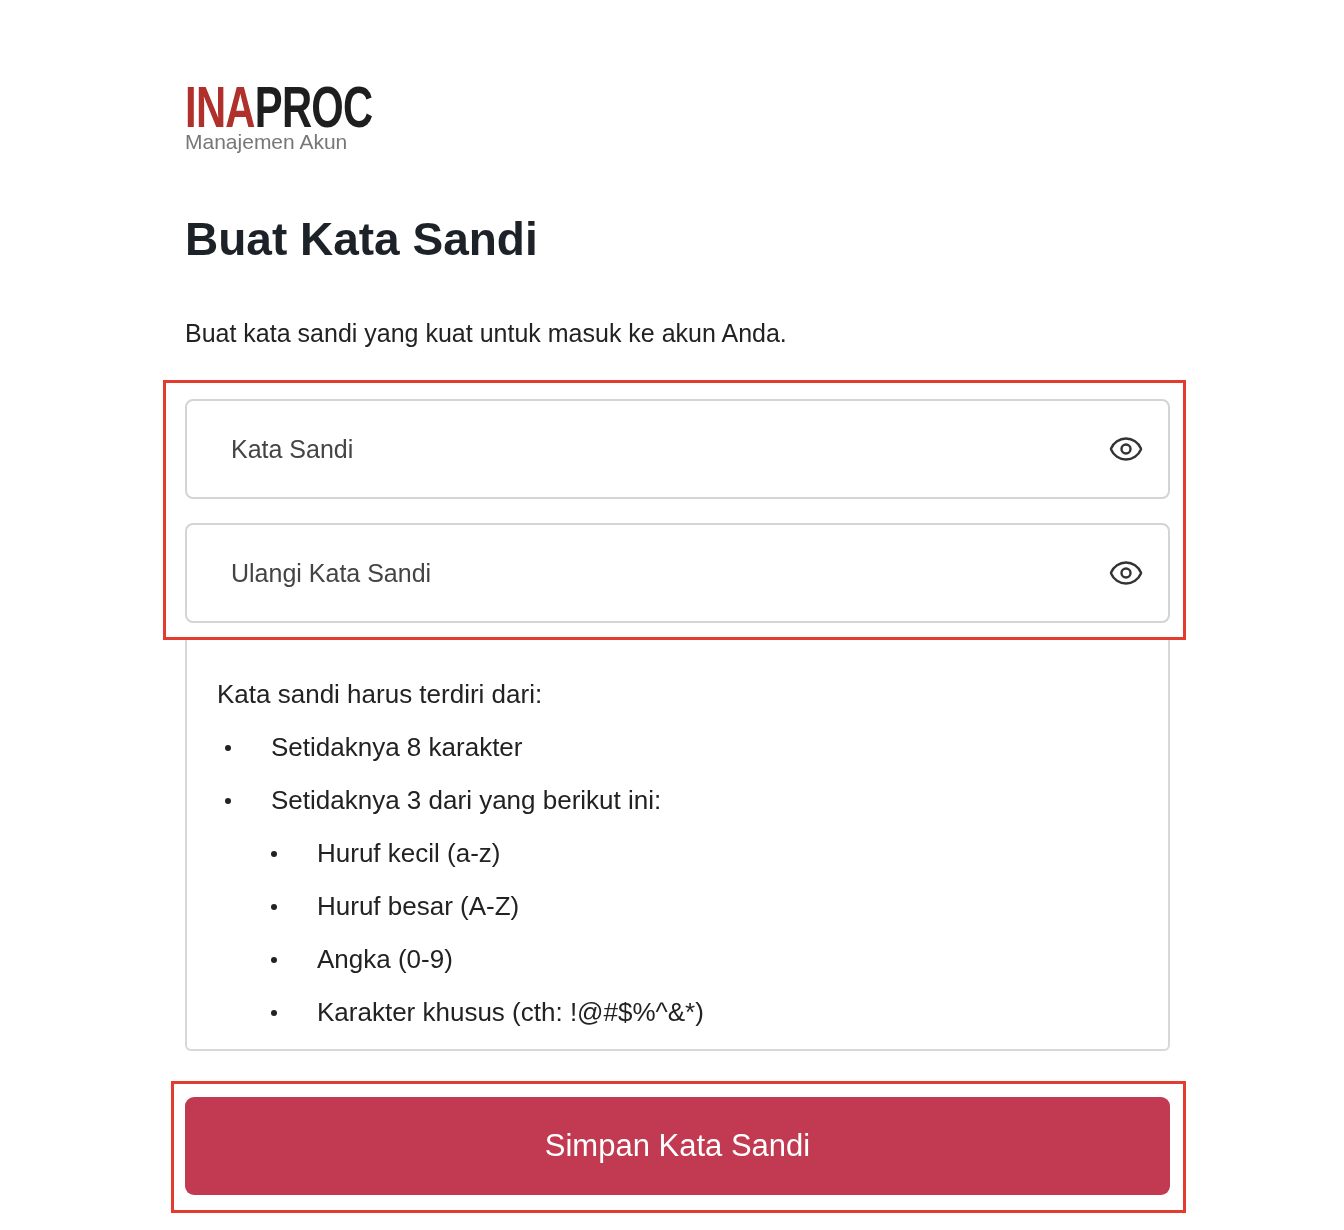  Describe the element at coordinates (486, 333) in the screenshot. I see `description-text: Buat kata sandi yang kuat untuk masuk ke akun Anda.` at that location.